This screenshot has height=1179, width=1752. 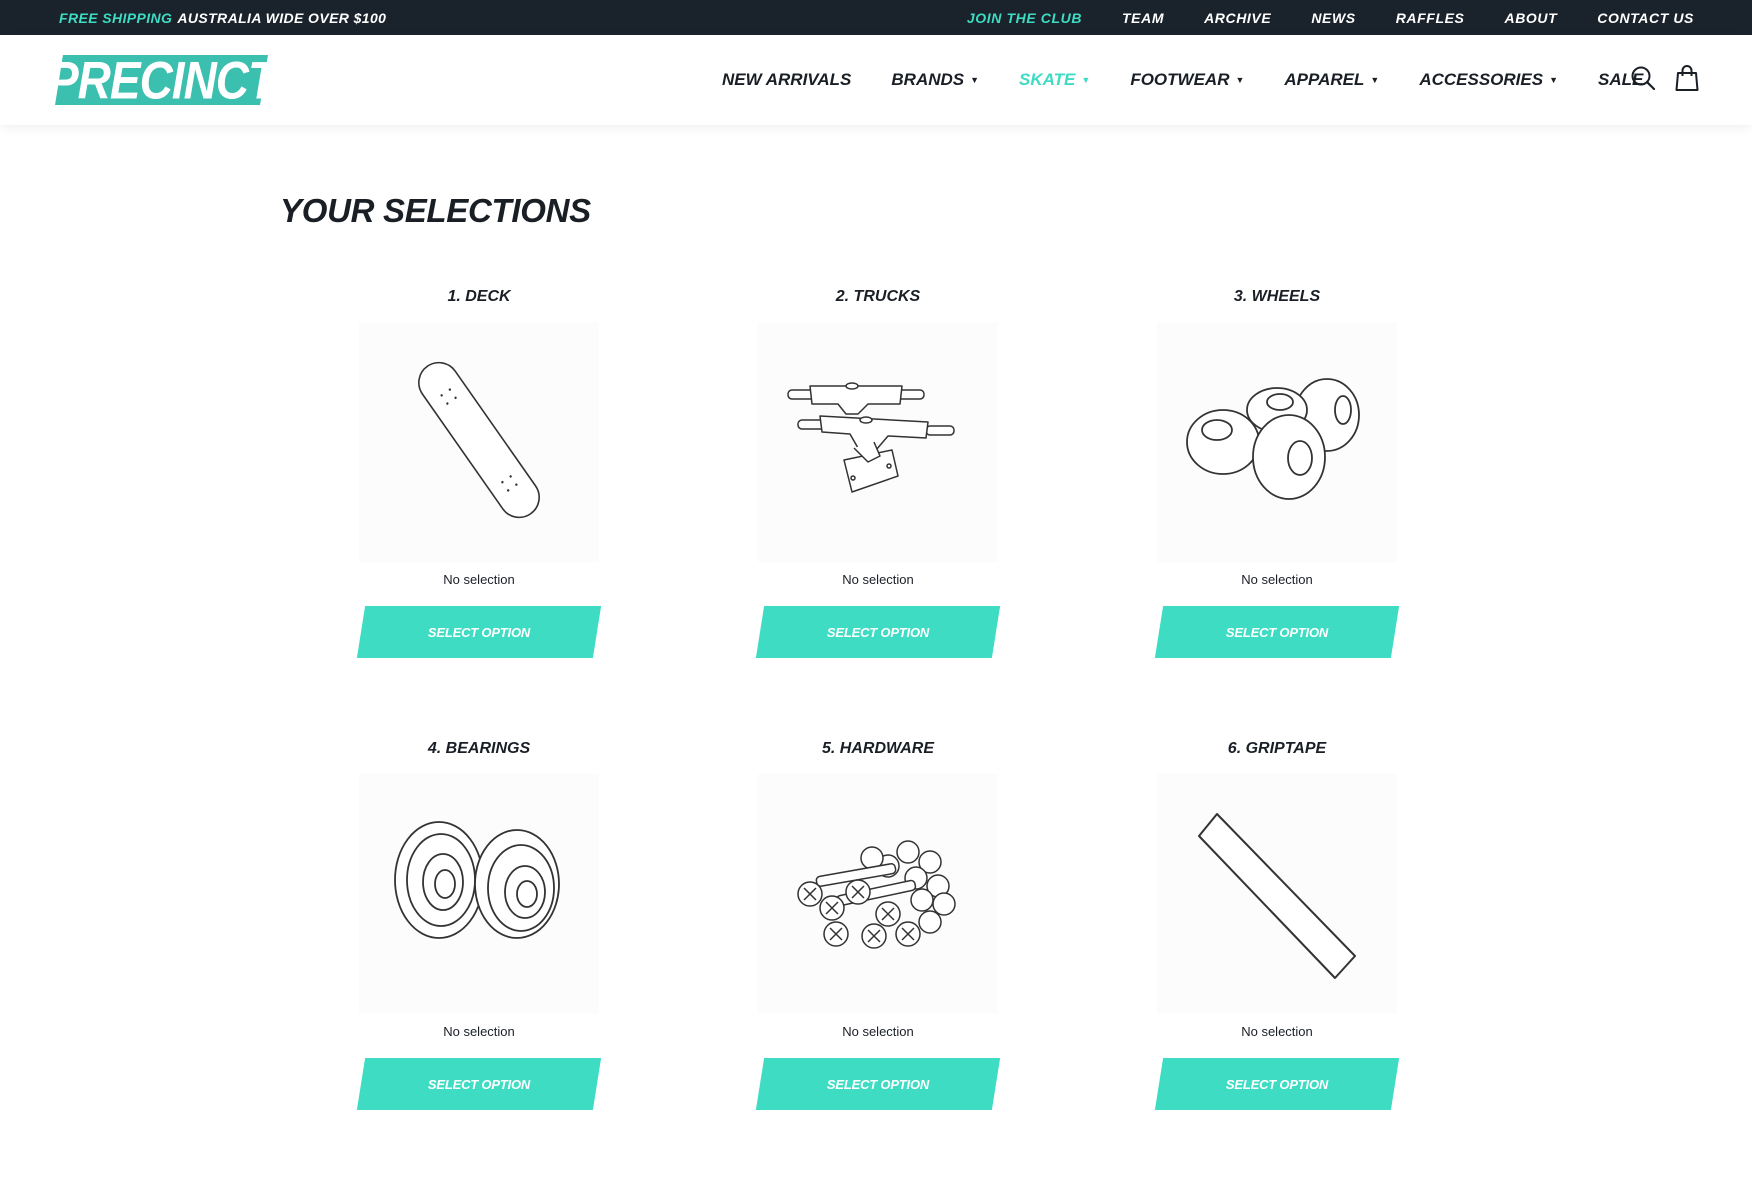 I want to click on selection-card-deck: 1. DECK No selection SELECT OPTION, so click(x=479, y=483).